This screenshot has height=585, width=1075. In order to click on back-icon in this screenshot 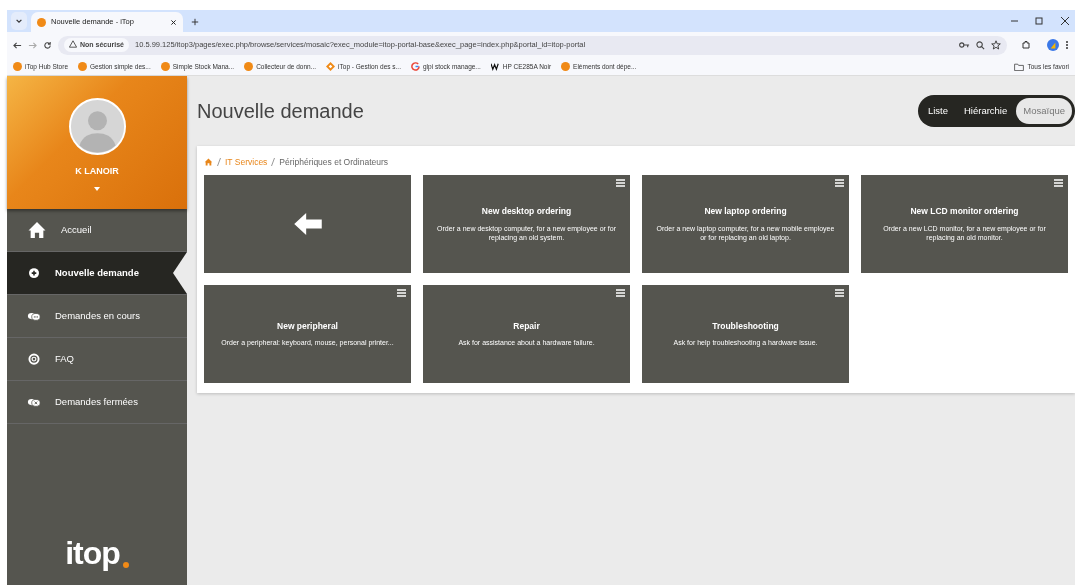, I will do `click(17, 45)`.